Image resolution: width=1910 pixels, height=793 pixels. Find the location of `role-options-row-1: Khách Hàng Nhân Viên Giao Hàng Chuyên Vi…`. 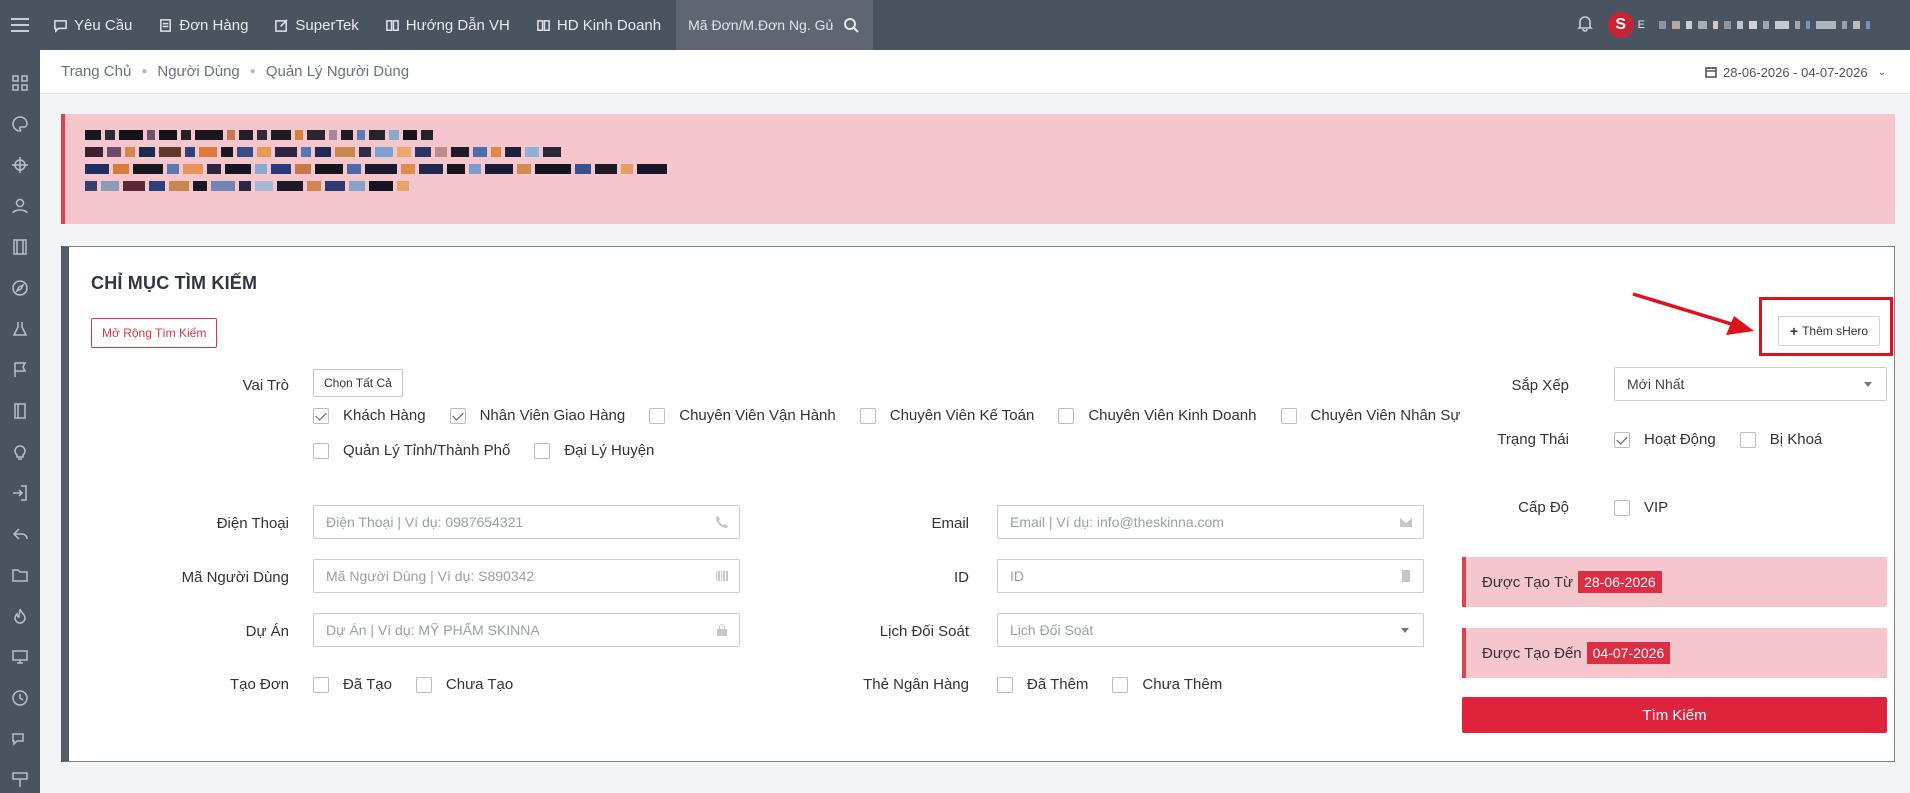

role-options-row-1: Khách Hàng Nhân Viên Giao Hàng Chuyên Vi… is located at coordinates (898, 415).